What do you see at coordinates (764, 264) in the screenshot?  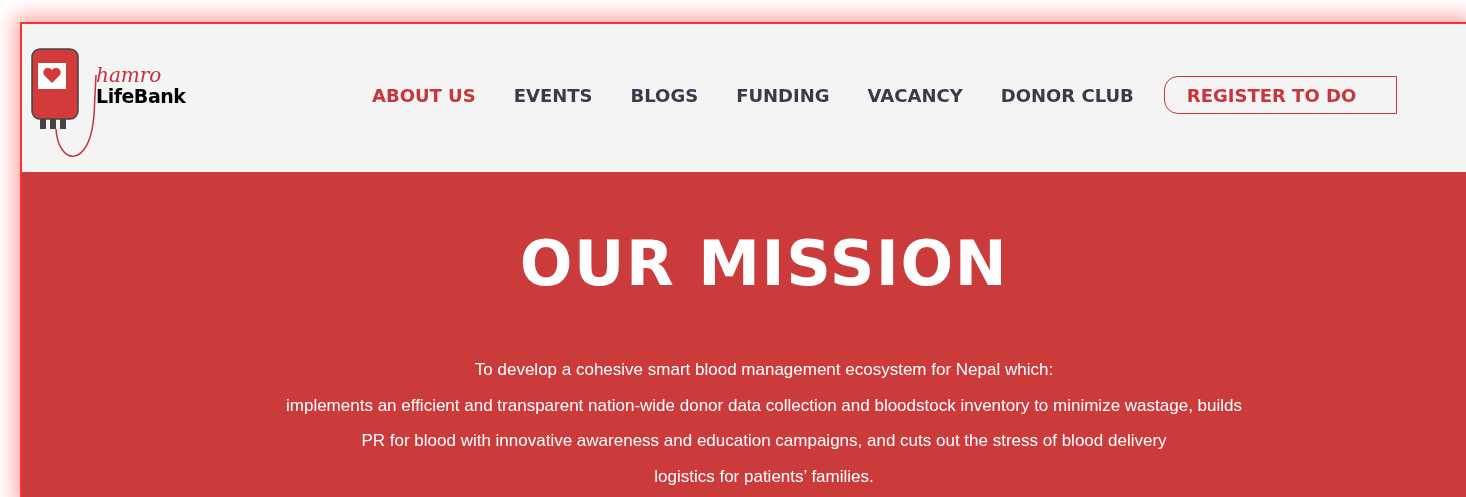 I see `mission-title: OUR MISSION` at bounding box center [764, 264].